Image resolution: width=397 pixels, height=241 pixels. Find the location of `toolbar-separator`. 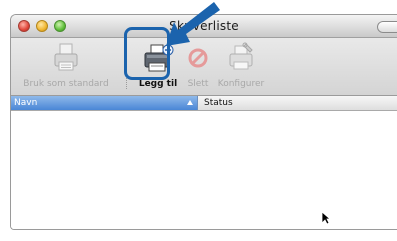

toolbar-separator is located at coordinates (126, 66).